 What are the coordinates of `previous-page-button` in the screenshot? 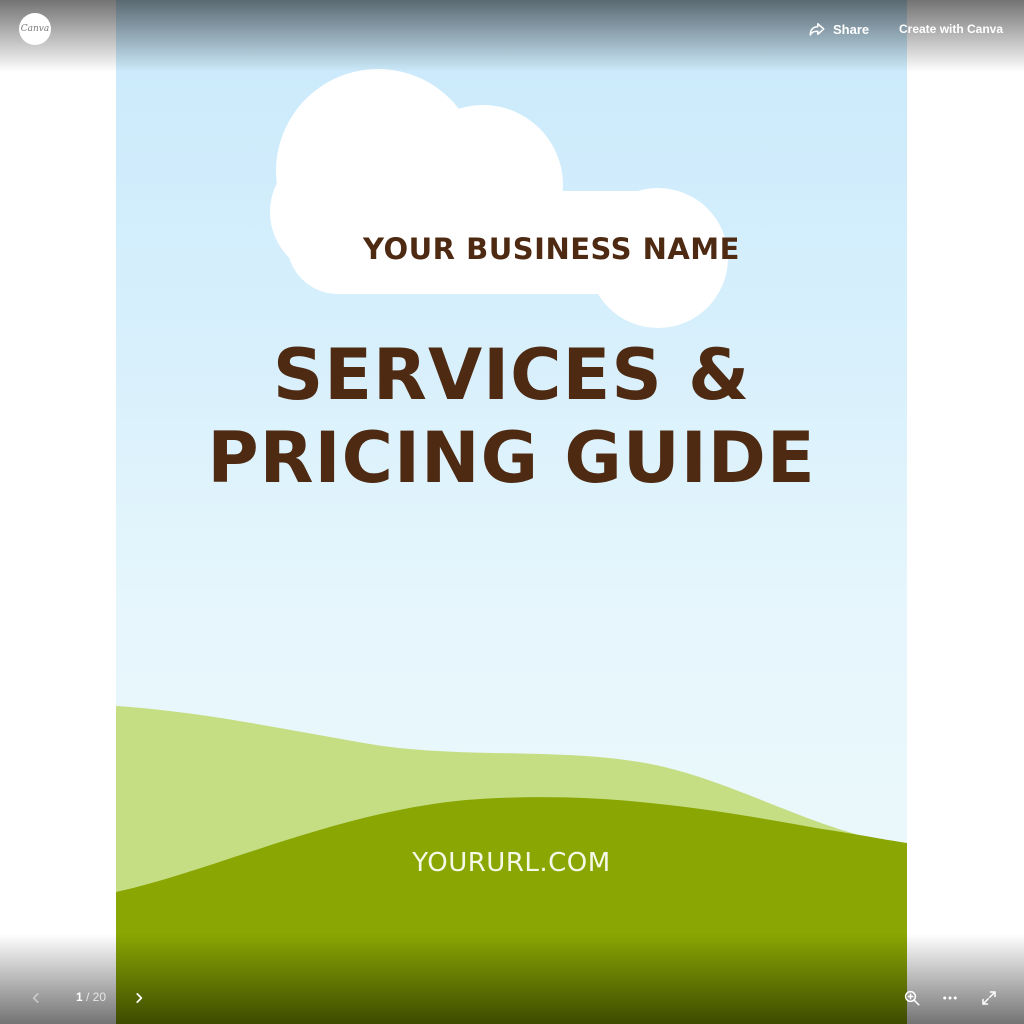 It's located at (36, 998).